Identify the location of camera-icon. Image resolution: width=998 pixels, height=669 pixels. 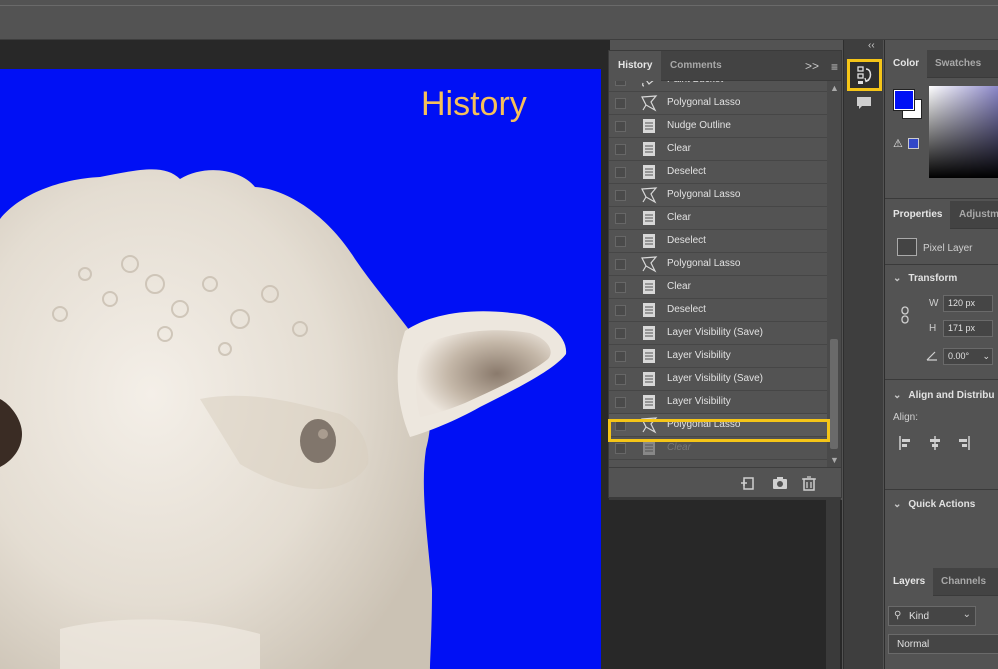
(780, 483).